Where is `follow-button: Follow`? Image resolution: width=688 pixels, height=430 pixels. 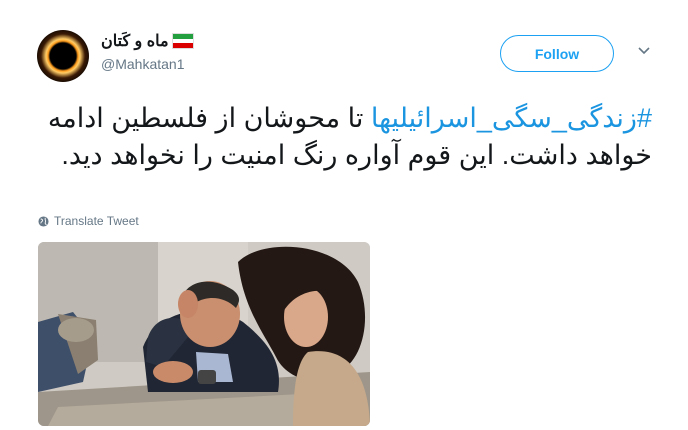
follow-button: Follow is located at coordinates (557, 53).